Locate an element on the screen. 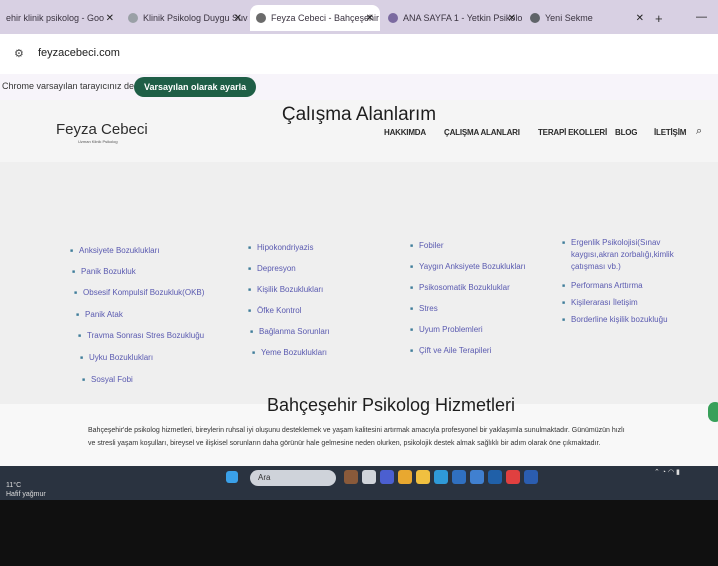  work-area-item: Uyum Problemleri is located at coordinates (446, 329).